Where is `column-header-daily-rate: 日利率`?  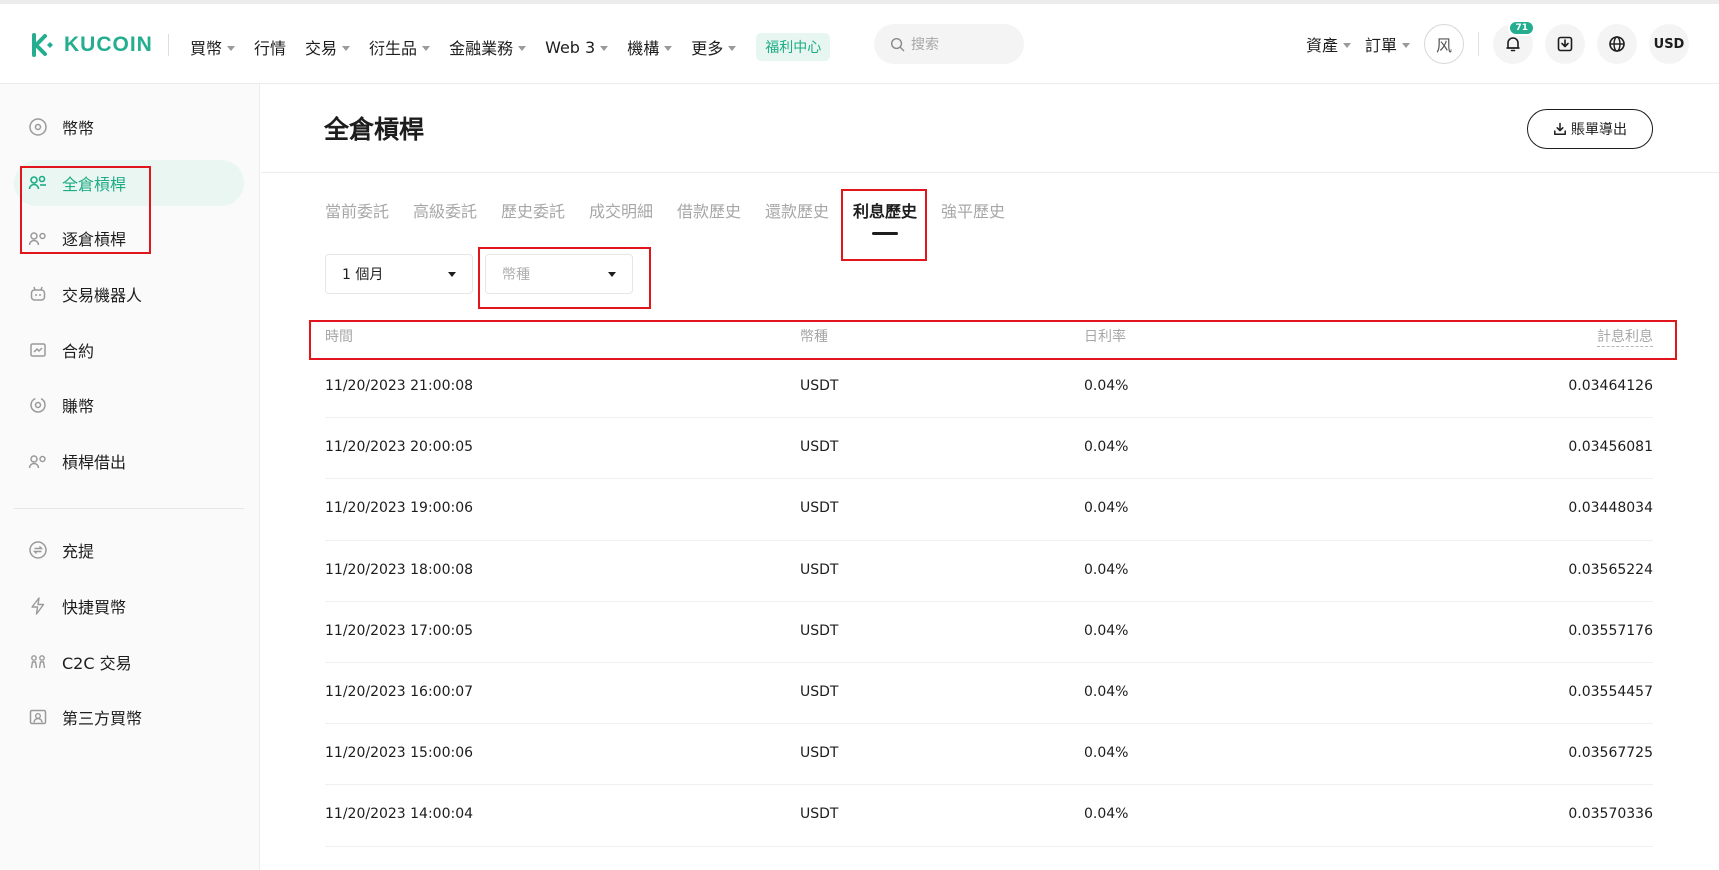
column-header-daily-rate: 日利率 is located at coordinates (1105, 337).